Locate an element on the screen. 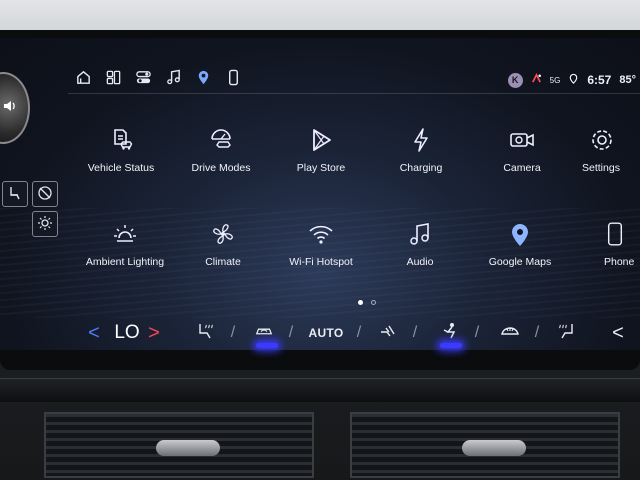 The image size is (640, 480). hazard-settings-button is located at coordinates (45, 224).